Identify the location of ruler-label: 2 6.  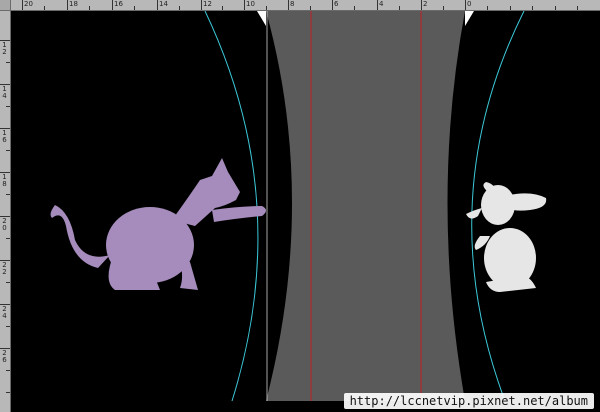
(4, 356).